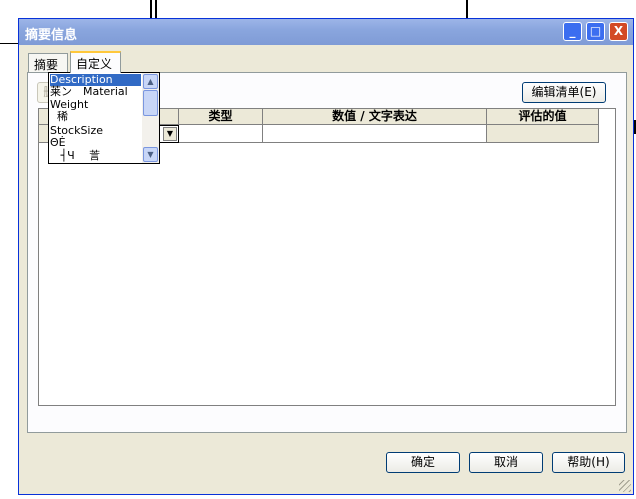 The image size is (636, 499). Describe the element at coordinates (221, 134) in the screenshot. I see `type-cell` at that location.